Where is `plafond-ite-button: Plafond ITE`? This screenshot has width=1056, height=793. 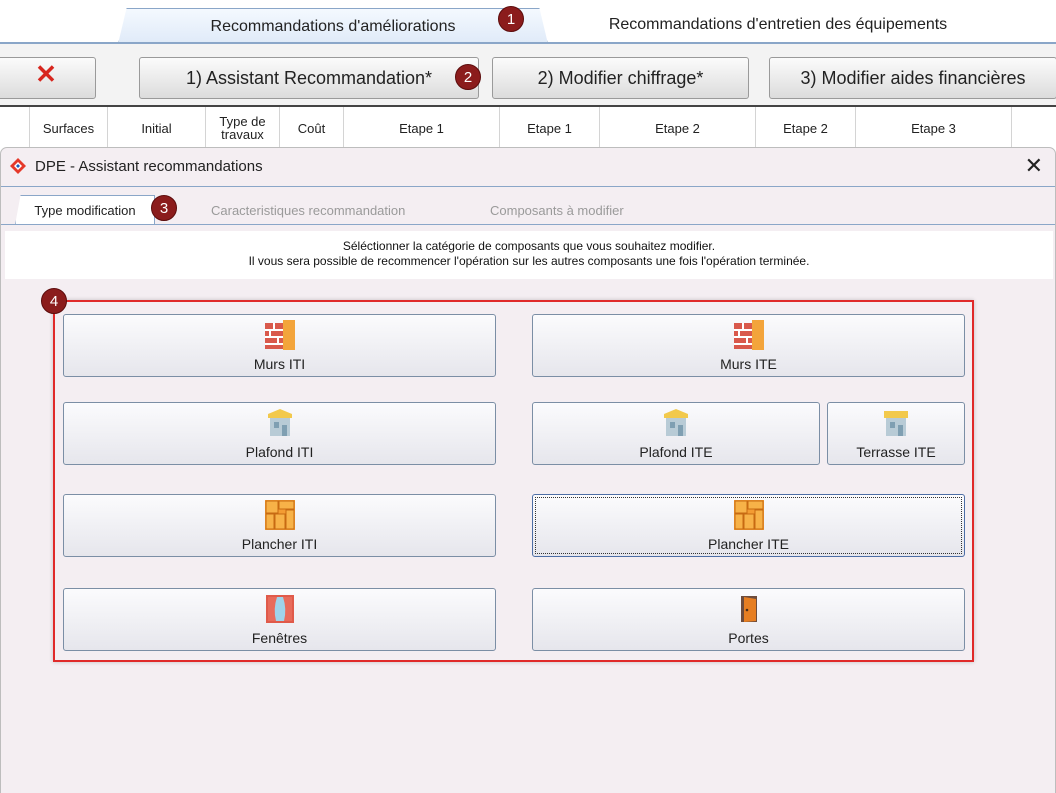
plafond-ite-button: Plafond ITE is located at coordinates (676, 433).